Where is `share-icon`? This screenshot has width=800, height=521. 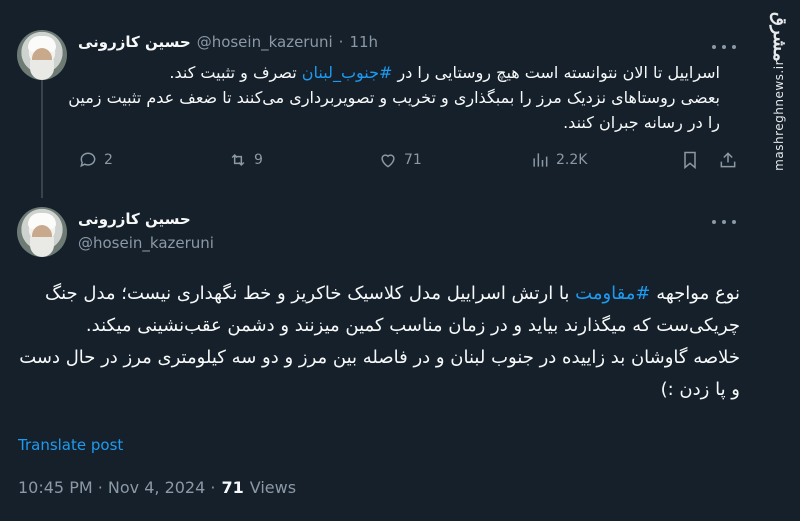
share-icon is located at coordinates (728, 160).